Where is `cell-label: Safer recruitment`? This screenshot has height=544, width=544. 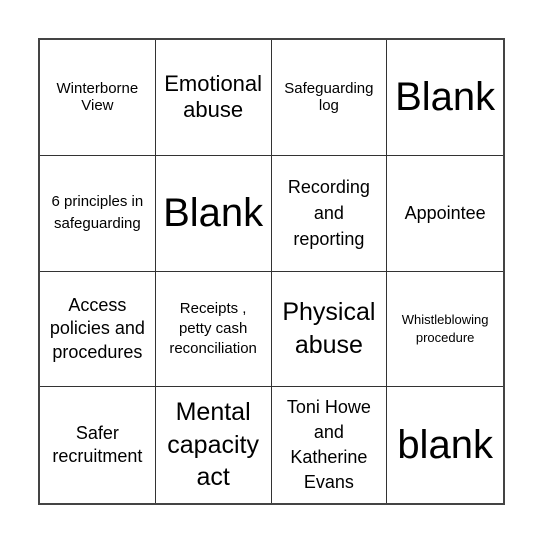 cell-label: Safer recruitment is located at coordinates (97, 444).